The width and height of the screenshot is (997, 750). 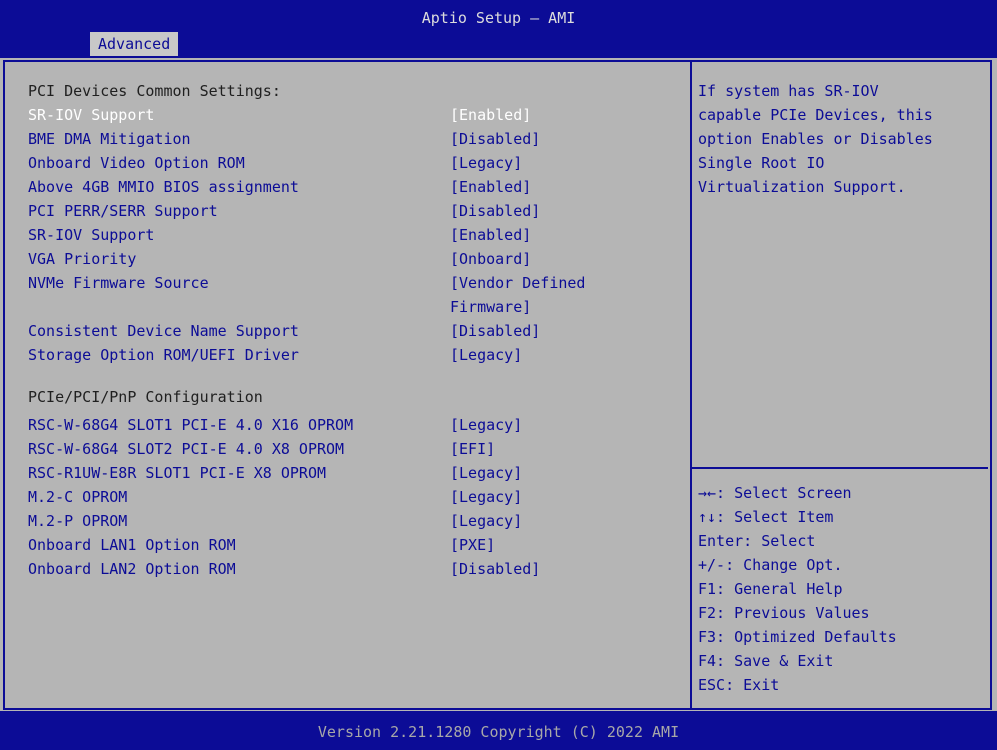 I want to click on setting-row-lan2-rom: Onboard LAN2 Option ROM [Disabled], so click(x=353, y=569).